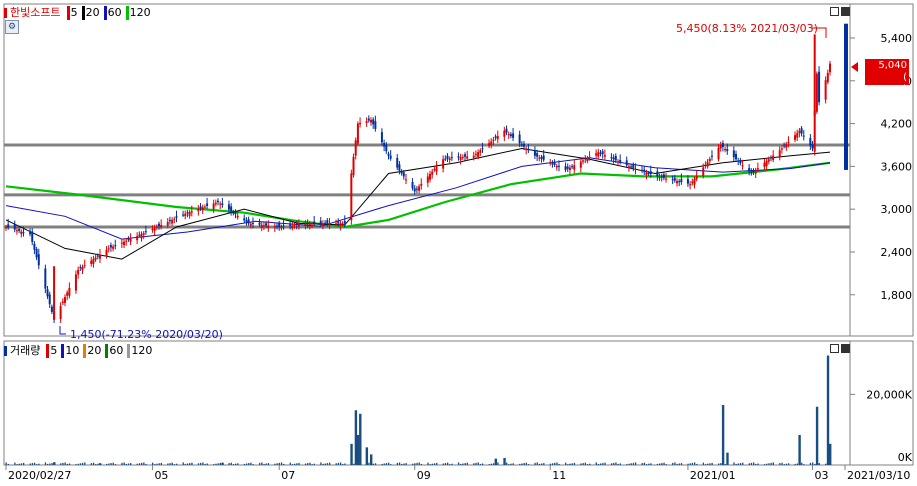 The width and height of the screenshot is (917, 486). I want to click on volume-minimize-icon, so click(834, 348).